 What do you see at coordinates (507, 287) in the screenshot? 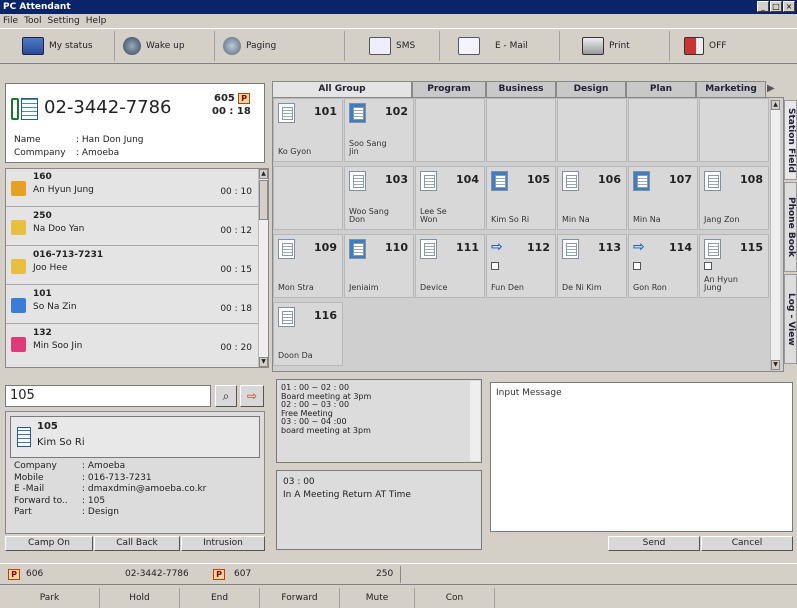
I see `station-user-name: Fun Den` at bounding box center [507, 287].